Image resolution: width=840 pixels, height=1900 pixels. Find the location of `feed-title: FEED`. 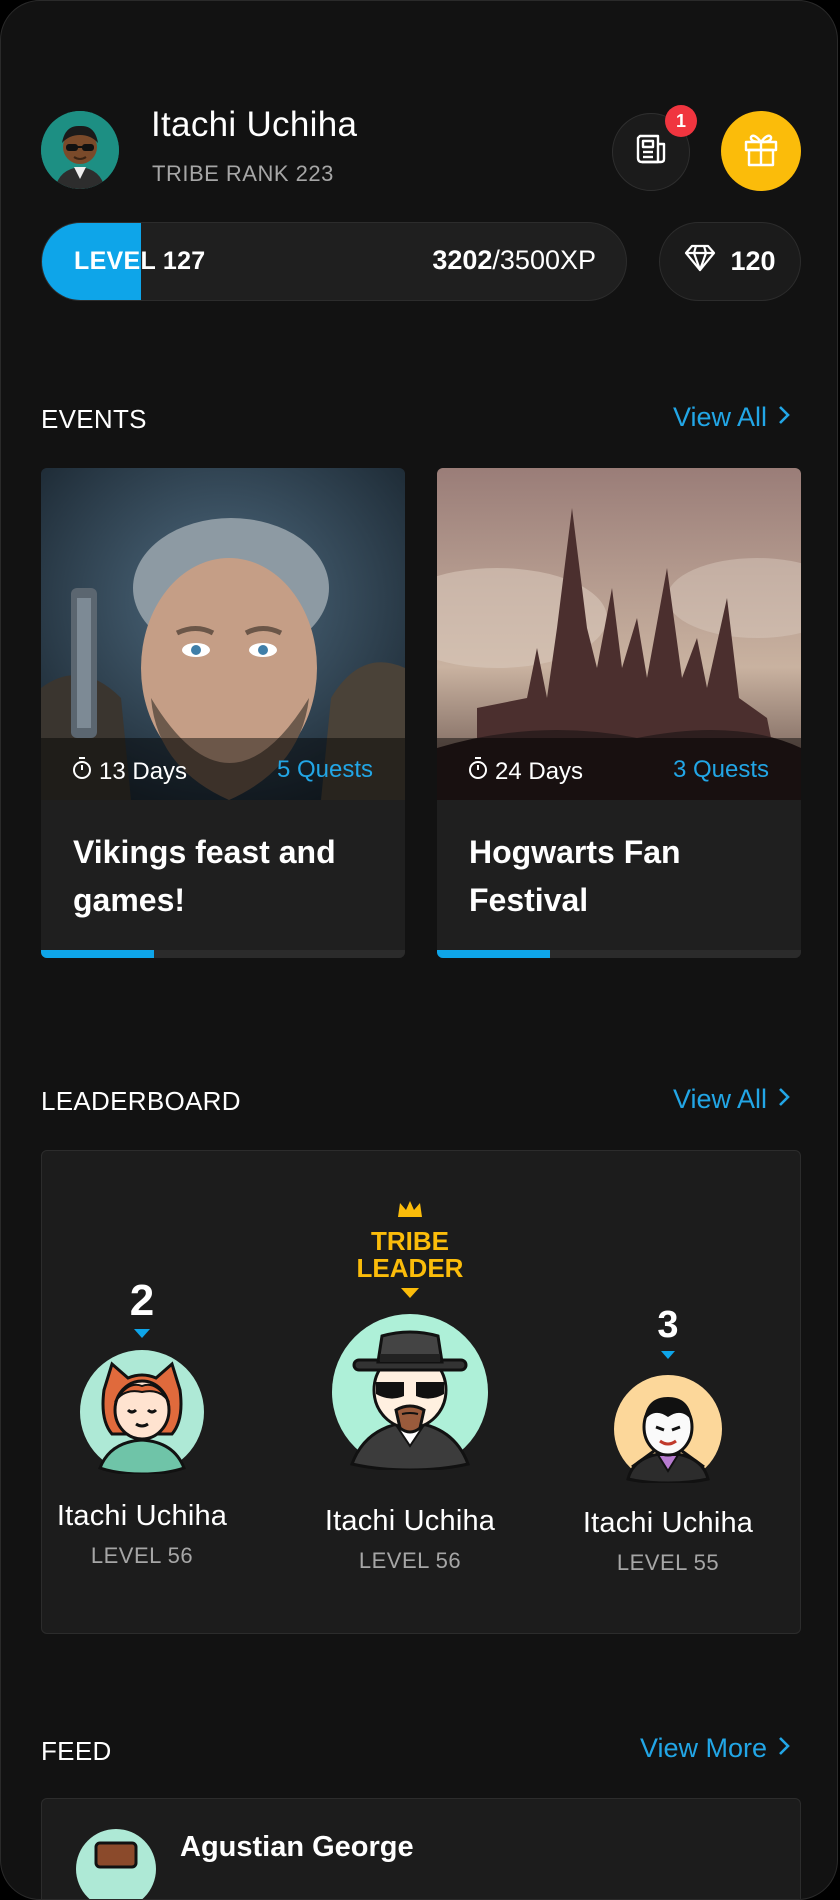

feed-title: FEED is located at coordinates (76, 1751).